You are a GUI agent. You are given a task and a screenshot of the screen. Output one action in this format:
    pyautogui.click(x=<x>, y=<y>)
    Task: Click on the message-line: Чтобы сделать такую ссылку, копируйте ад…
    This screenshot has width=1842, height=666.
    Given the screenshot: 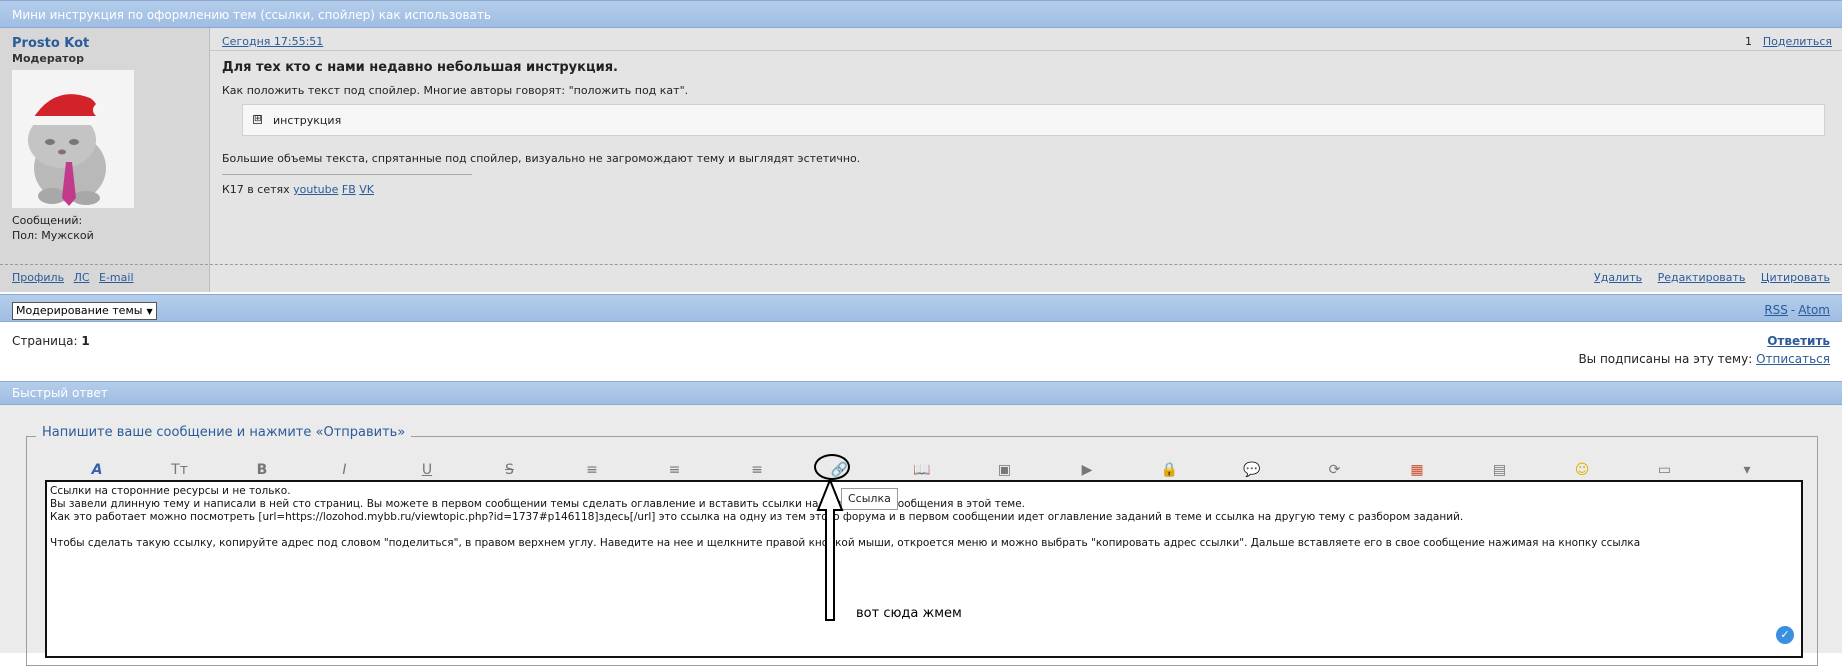 What is the action you would take?
    pyautogui.click(x=845, y=543)
    